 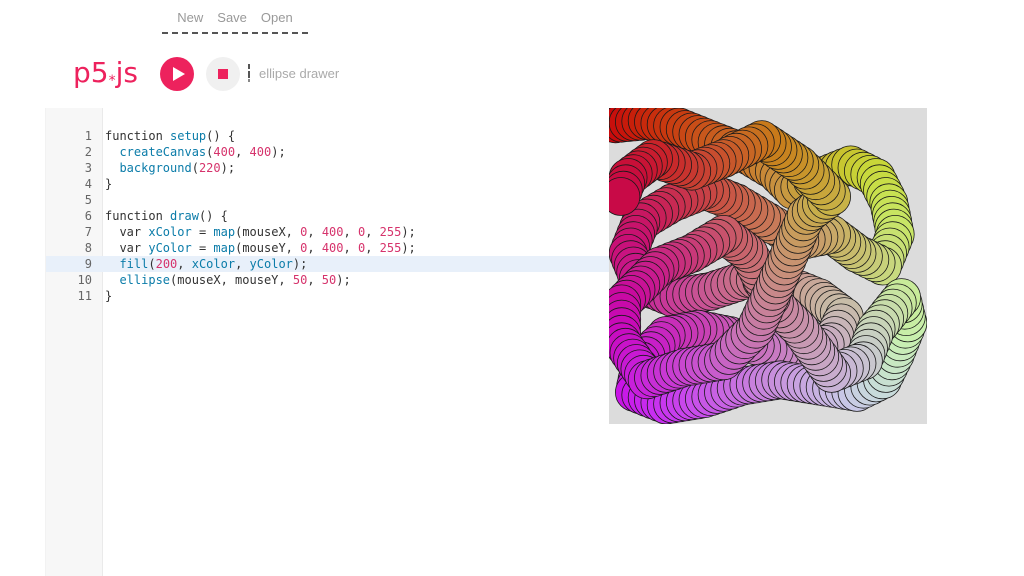 What do you see at coordinates (166, 216) in the screenshot?
I see `code-text: function draw() {` at bounding box center [166, 216].